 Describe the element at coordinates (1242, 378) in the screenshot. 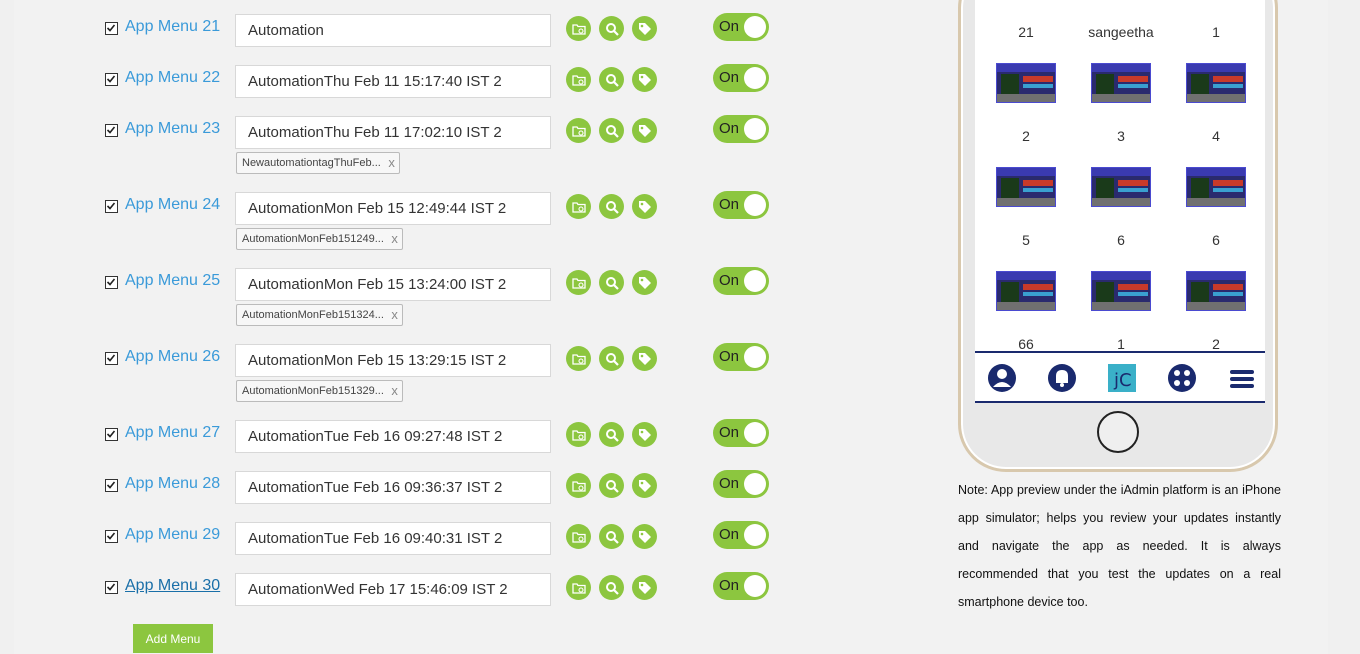

I see `hamburger-menu-icon` at that location.